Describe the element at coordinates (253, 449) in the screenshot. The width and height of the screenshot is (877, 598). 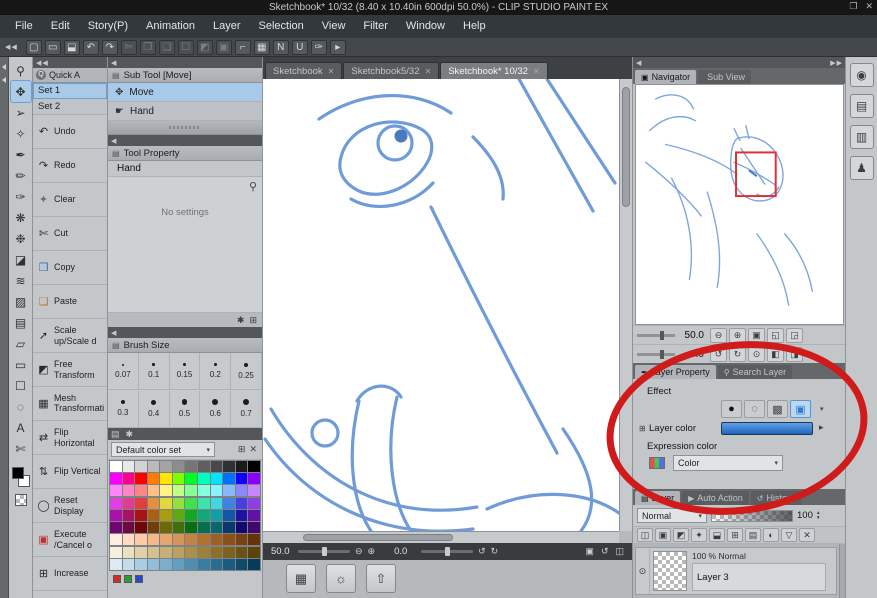
I see `delete-color-icon: ✕` at that location.